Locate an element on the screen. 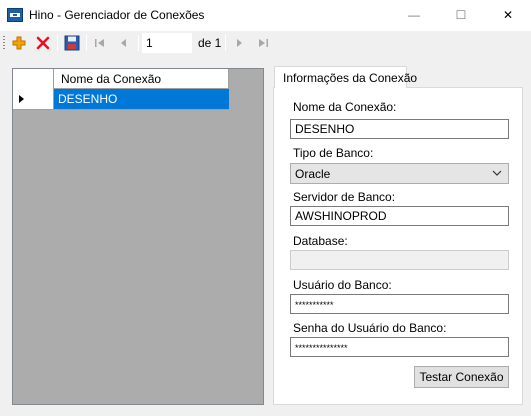 This screenshot has width=531, height=416. grid-header-row: Nome da Conexão is located at coordinates (121, 79).